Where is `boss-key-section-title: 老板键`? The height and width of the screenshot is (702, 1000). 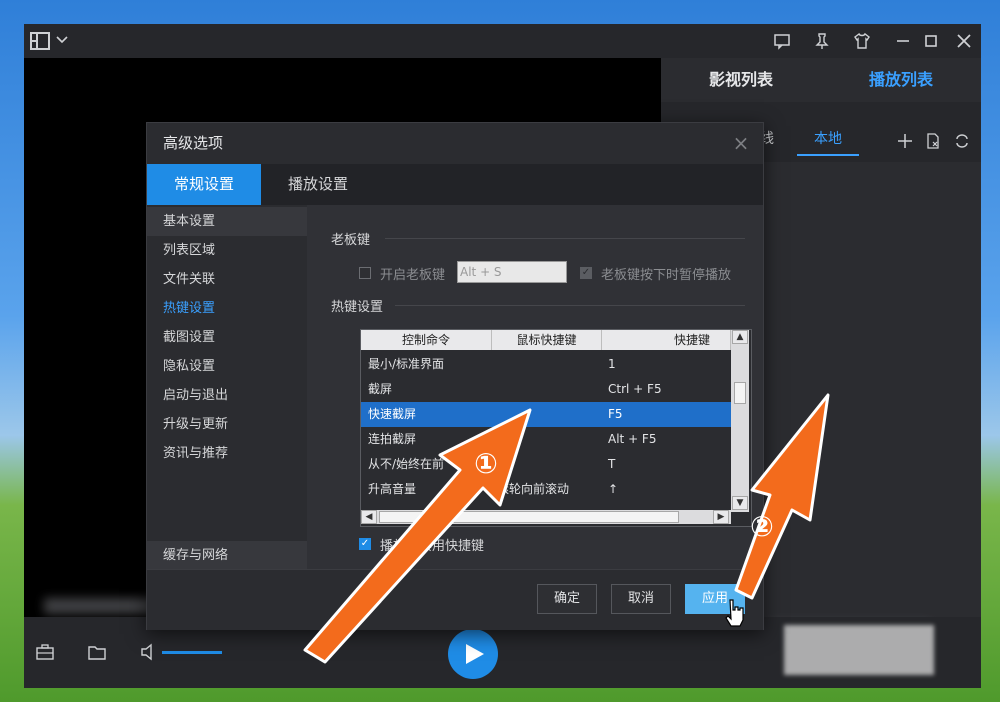 boss-key-section-title: 老板键 is located at coordinates (351, 240).